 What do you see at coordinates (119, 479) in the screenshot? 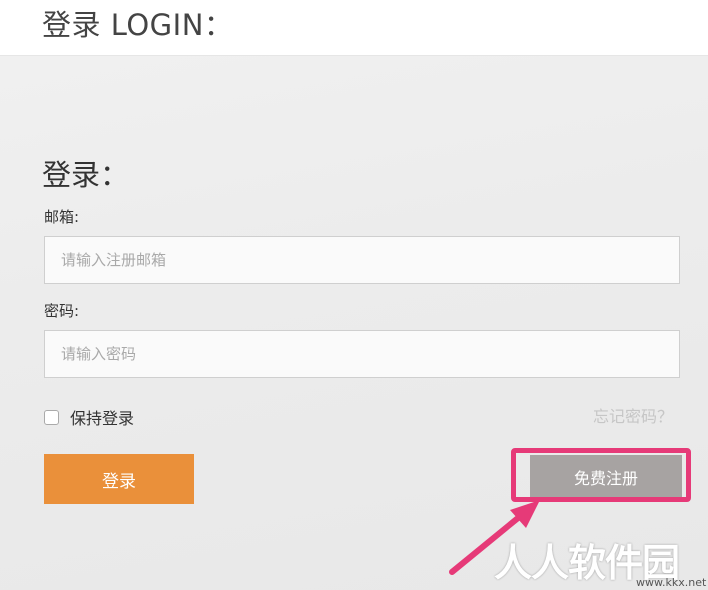
I see `login-button: 登录` at bounding box center [119, 479].